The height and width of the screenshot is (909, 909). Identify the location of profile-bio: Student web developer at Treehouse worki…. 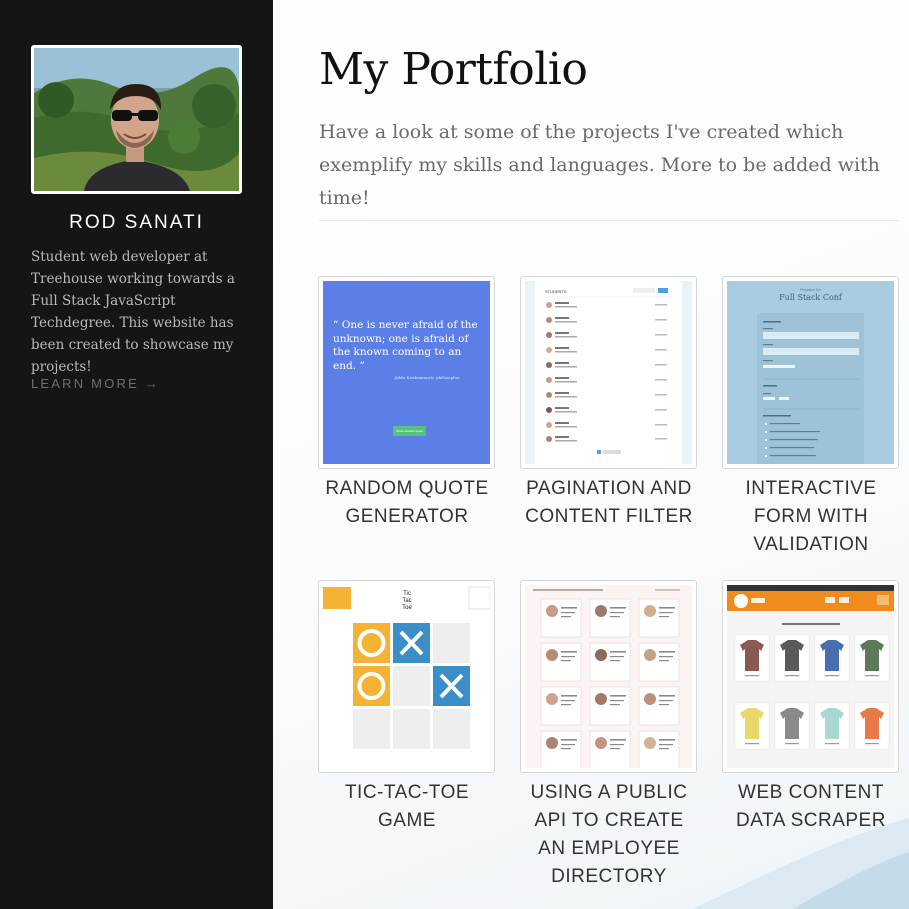
(133, 312).